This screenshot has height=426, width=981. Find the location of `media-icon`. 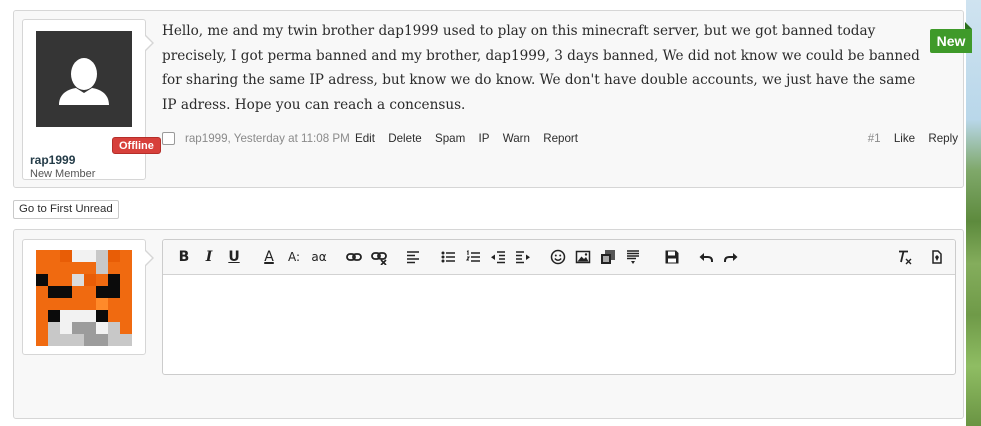

media-icon is located at coordinates (608, 257).